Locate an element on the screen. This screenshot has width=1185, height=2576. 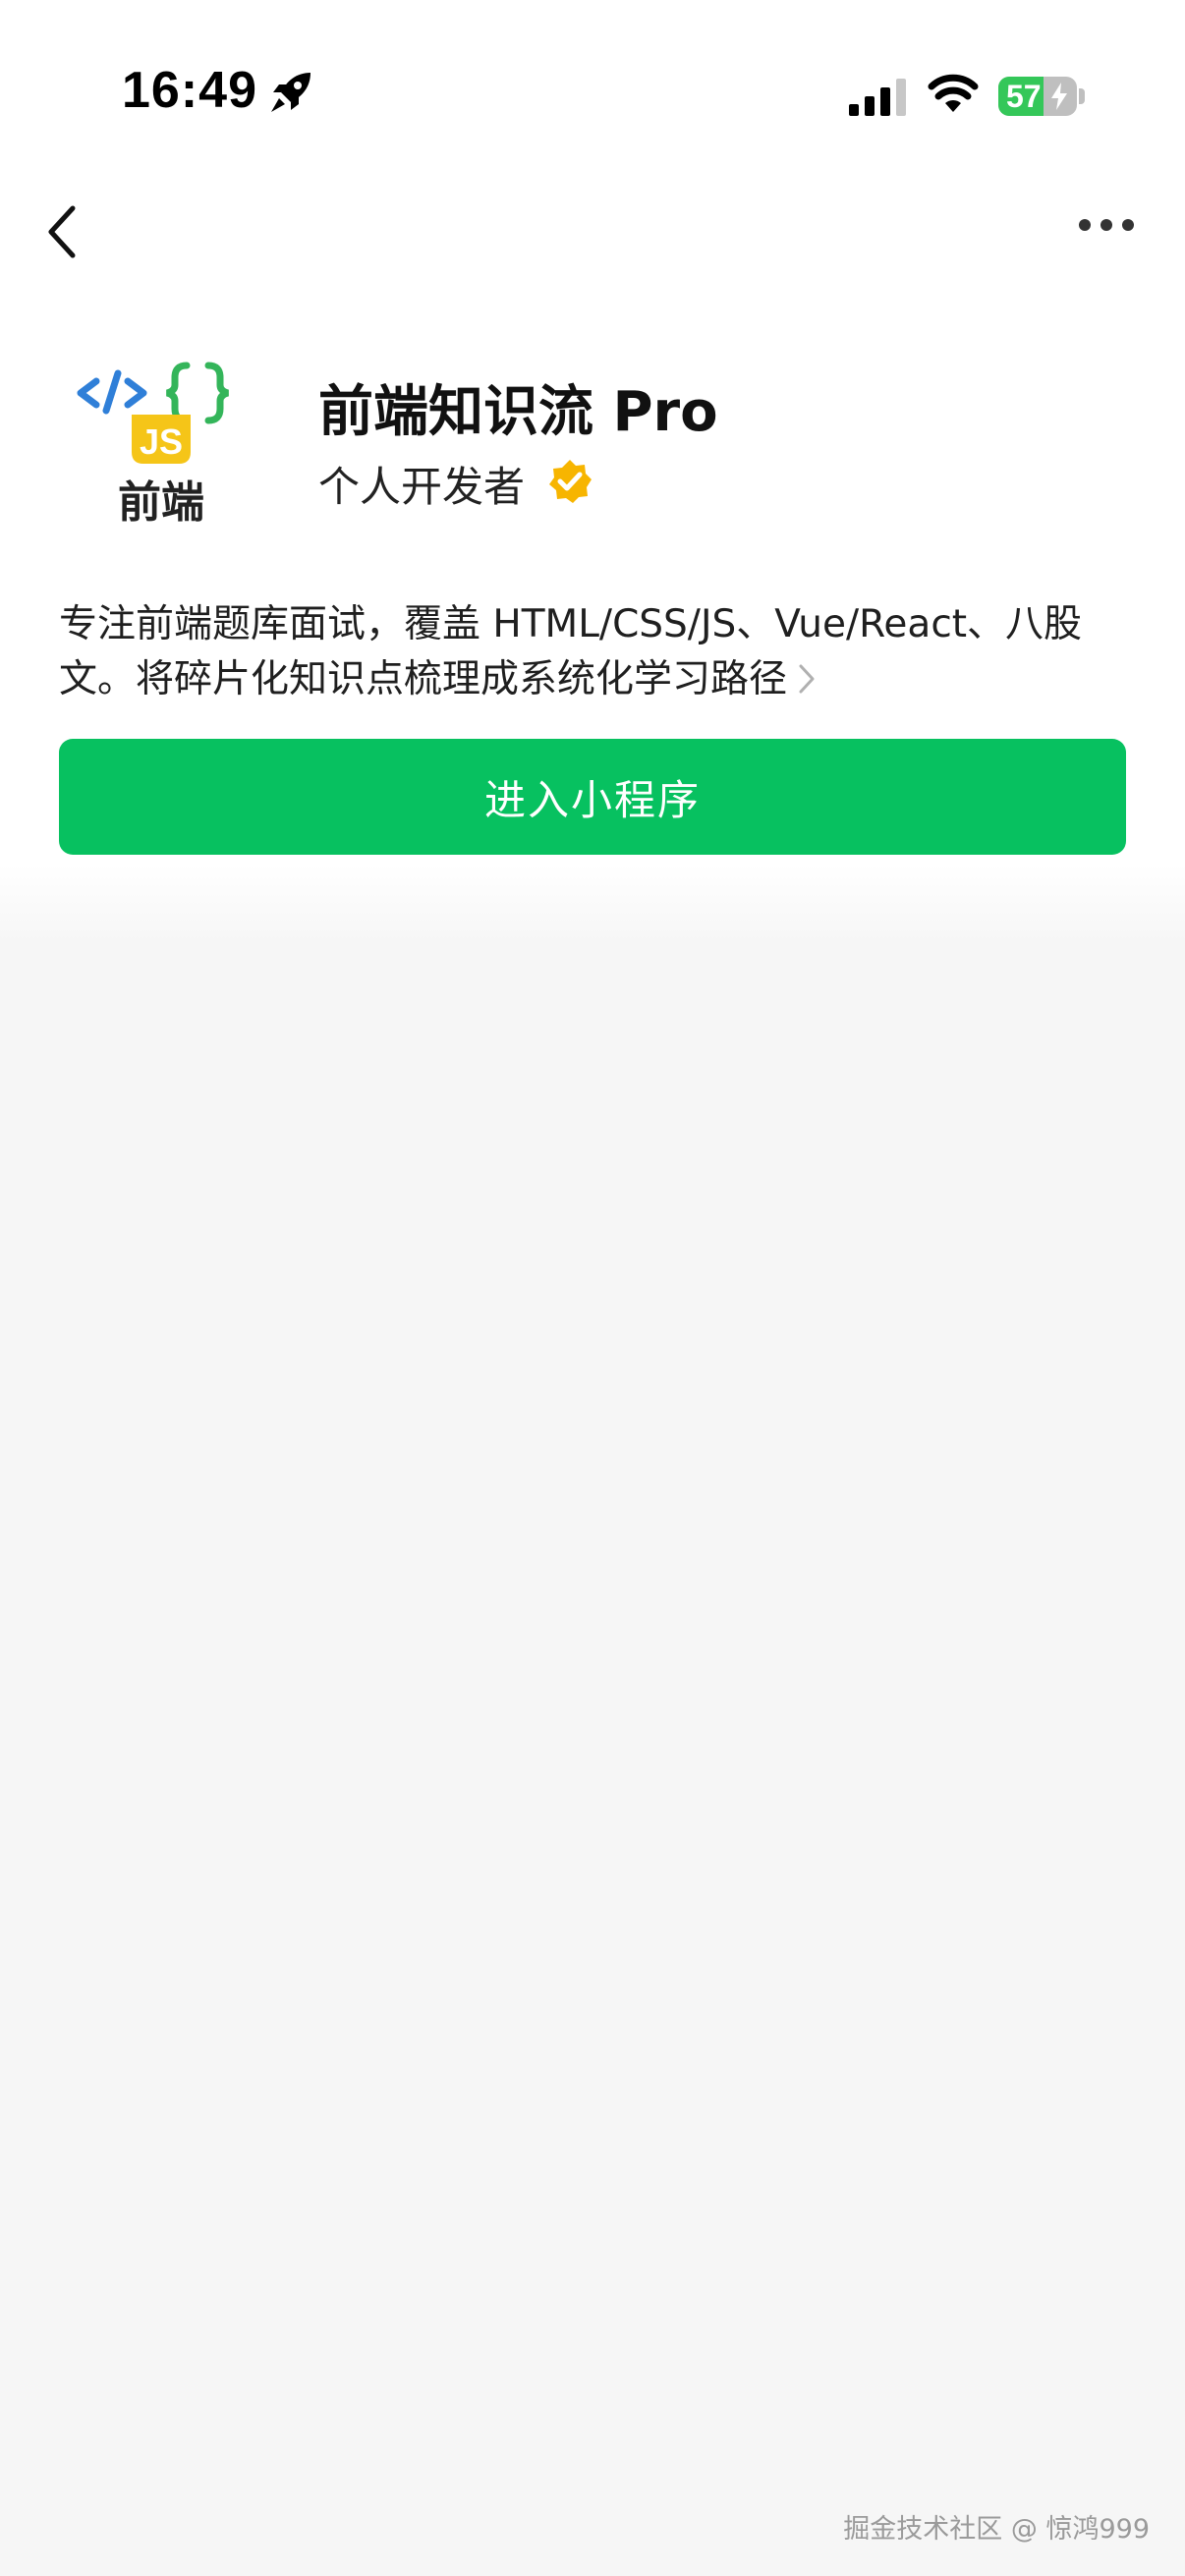
more-dots-icon is located at coordinates (1107, 225).